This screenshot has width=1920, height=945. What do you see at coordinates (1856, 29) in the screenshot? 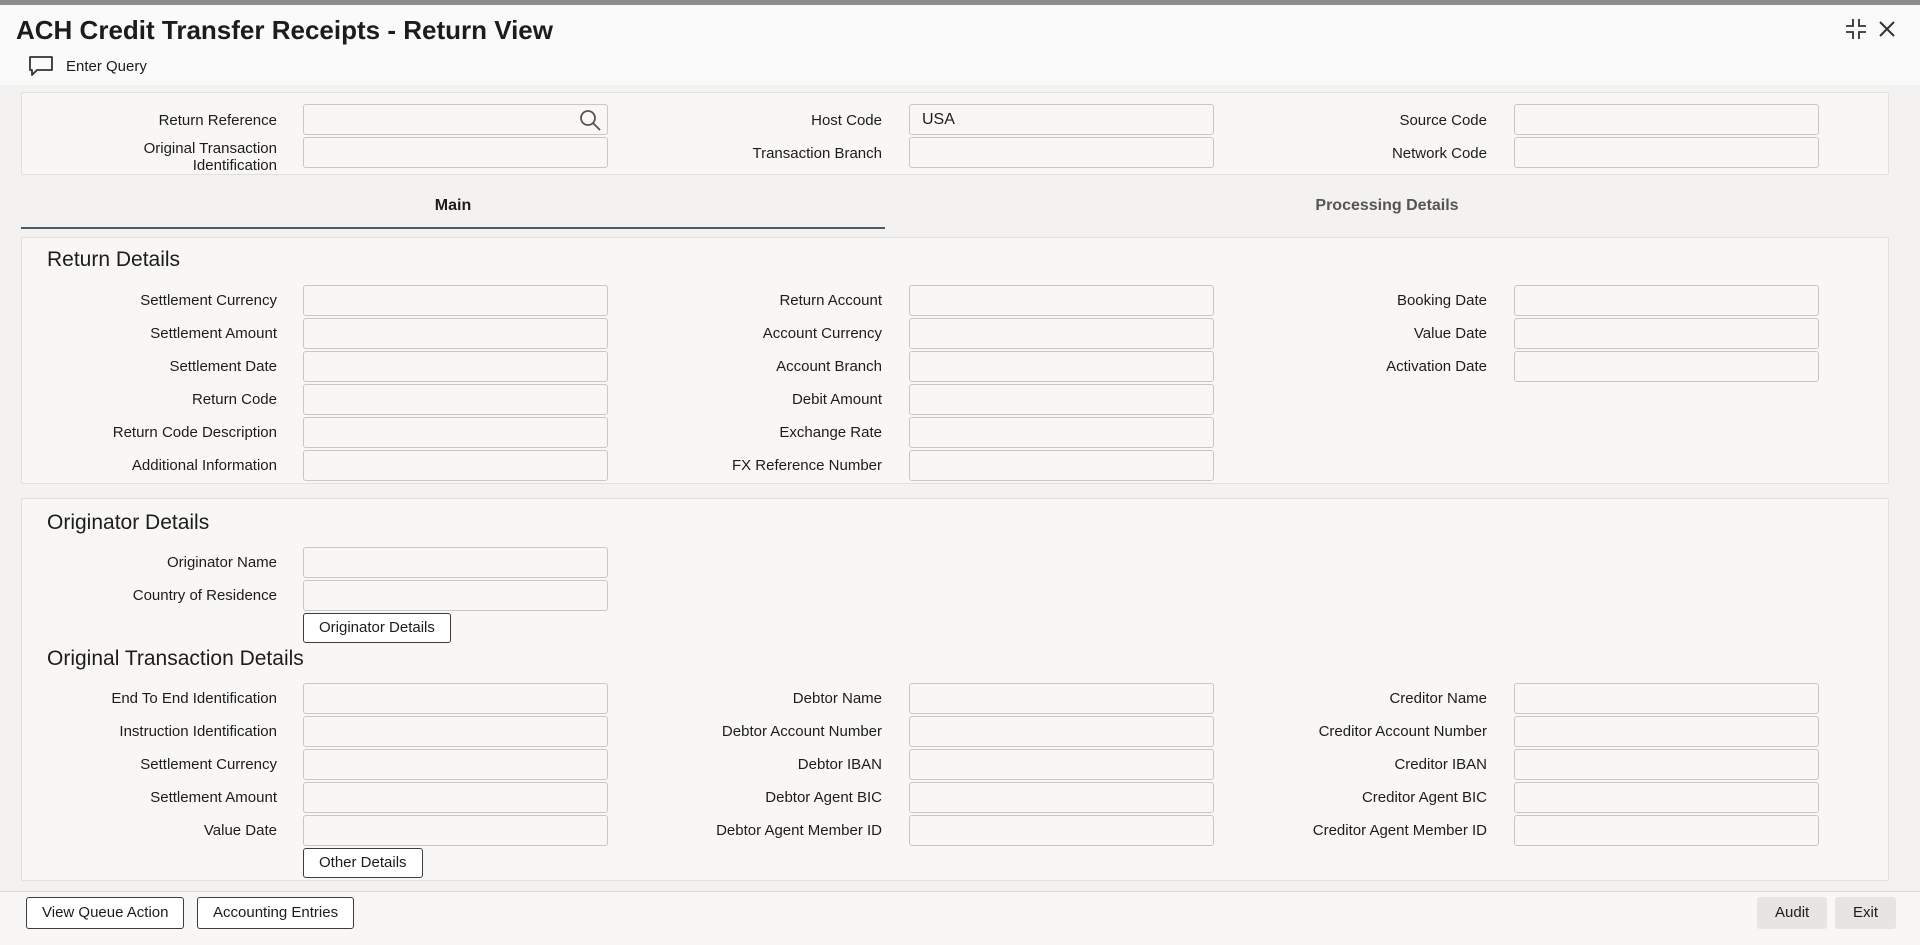
I see `maximize-icon` at bounding box center [1856, 29].